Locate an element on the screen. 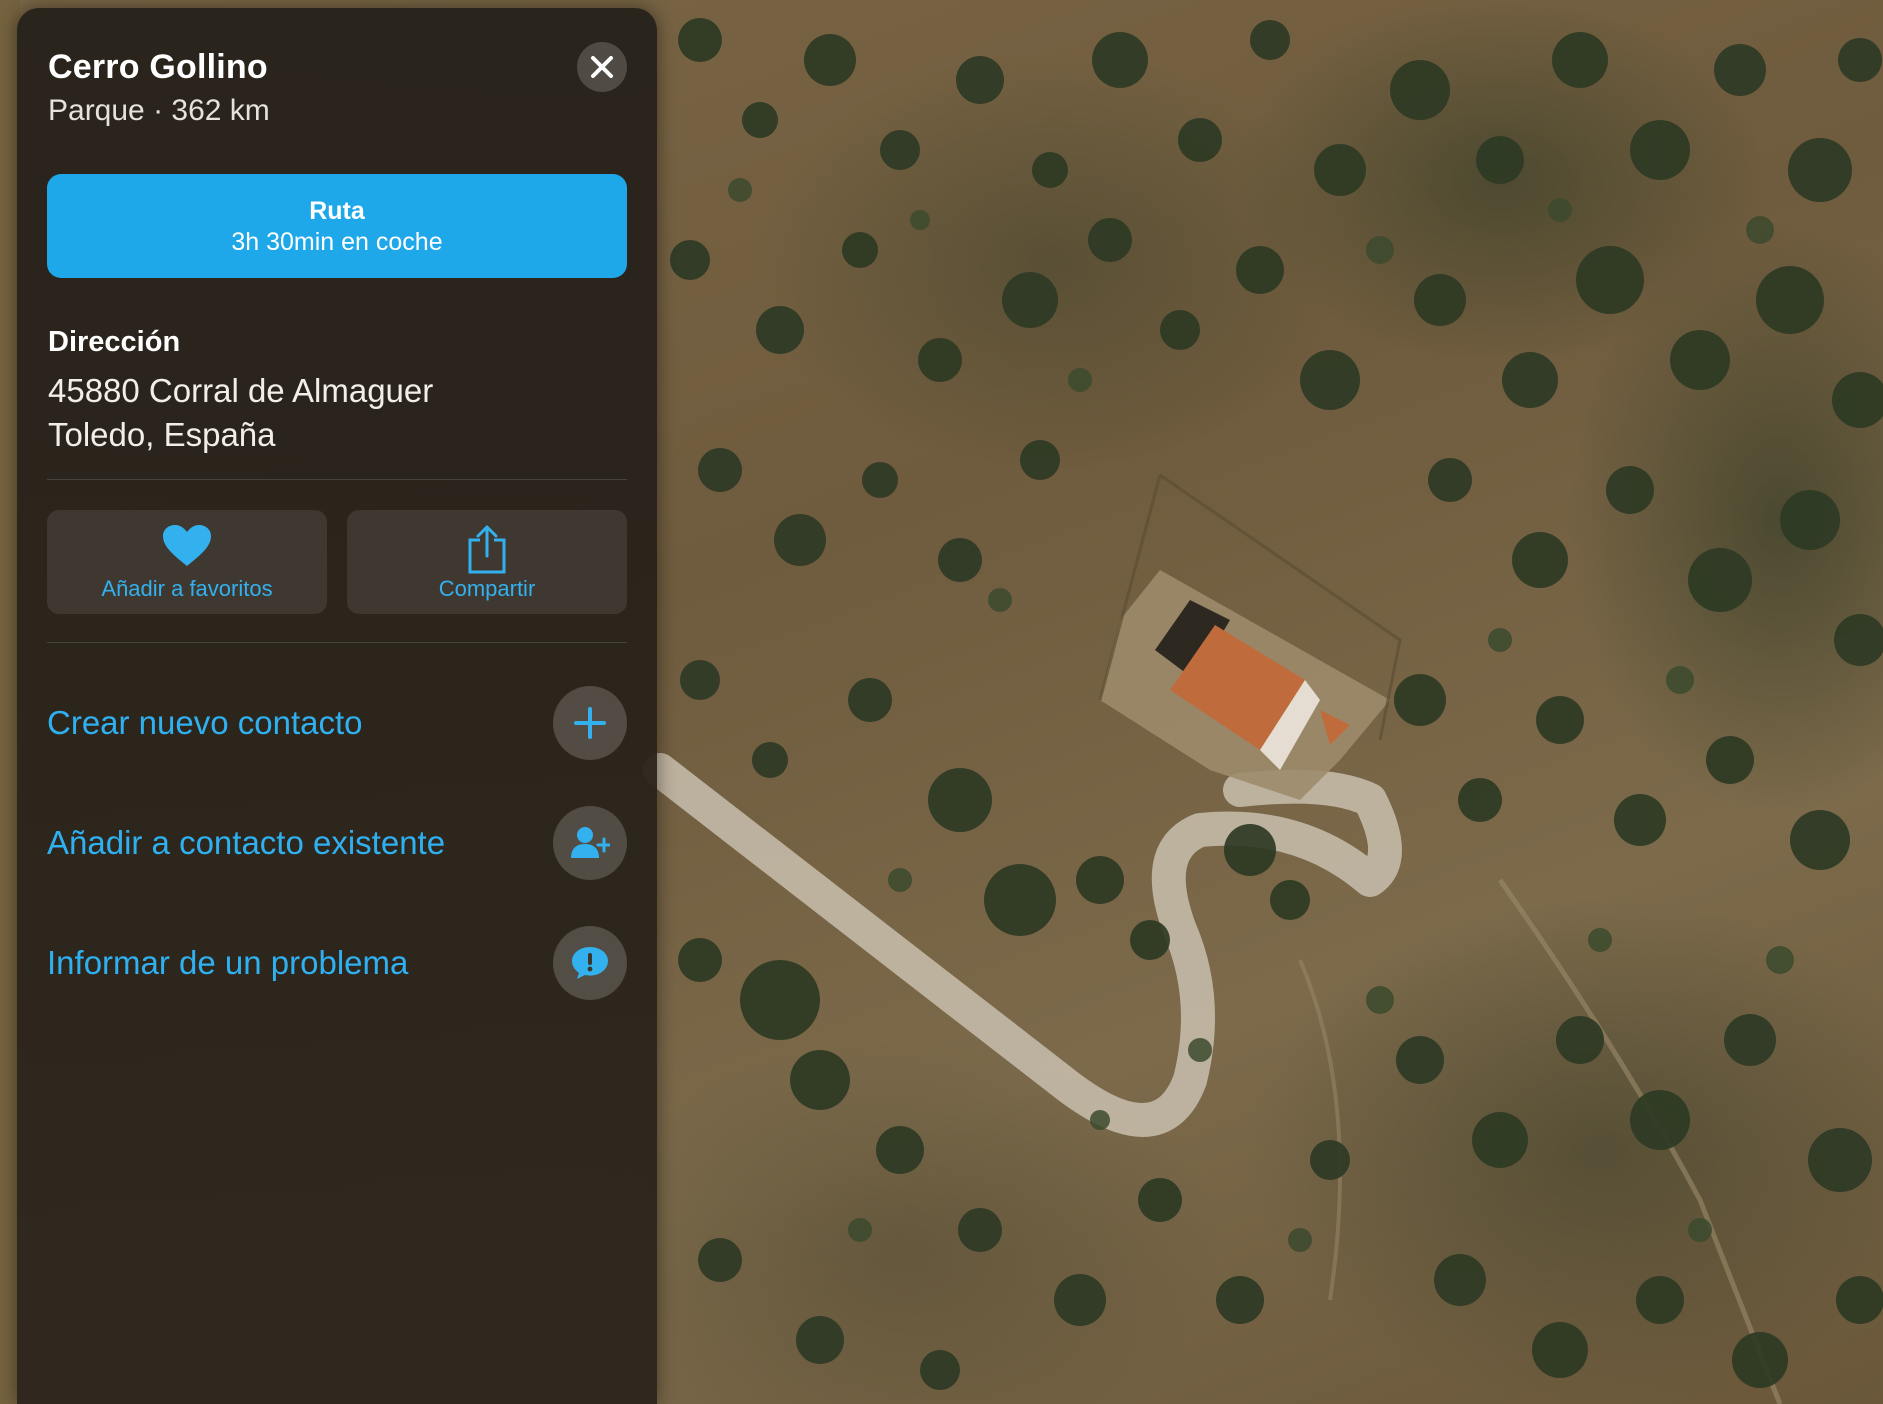 The width and height of the screenshot is (1883, 1404). create-new-contact-row: Crear nuevo contacto is located at coordinates (337, 723).